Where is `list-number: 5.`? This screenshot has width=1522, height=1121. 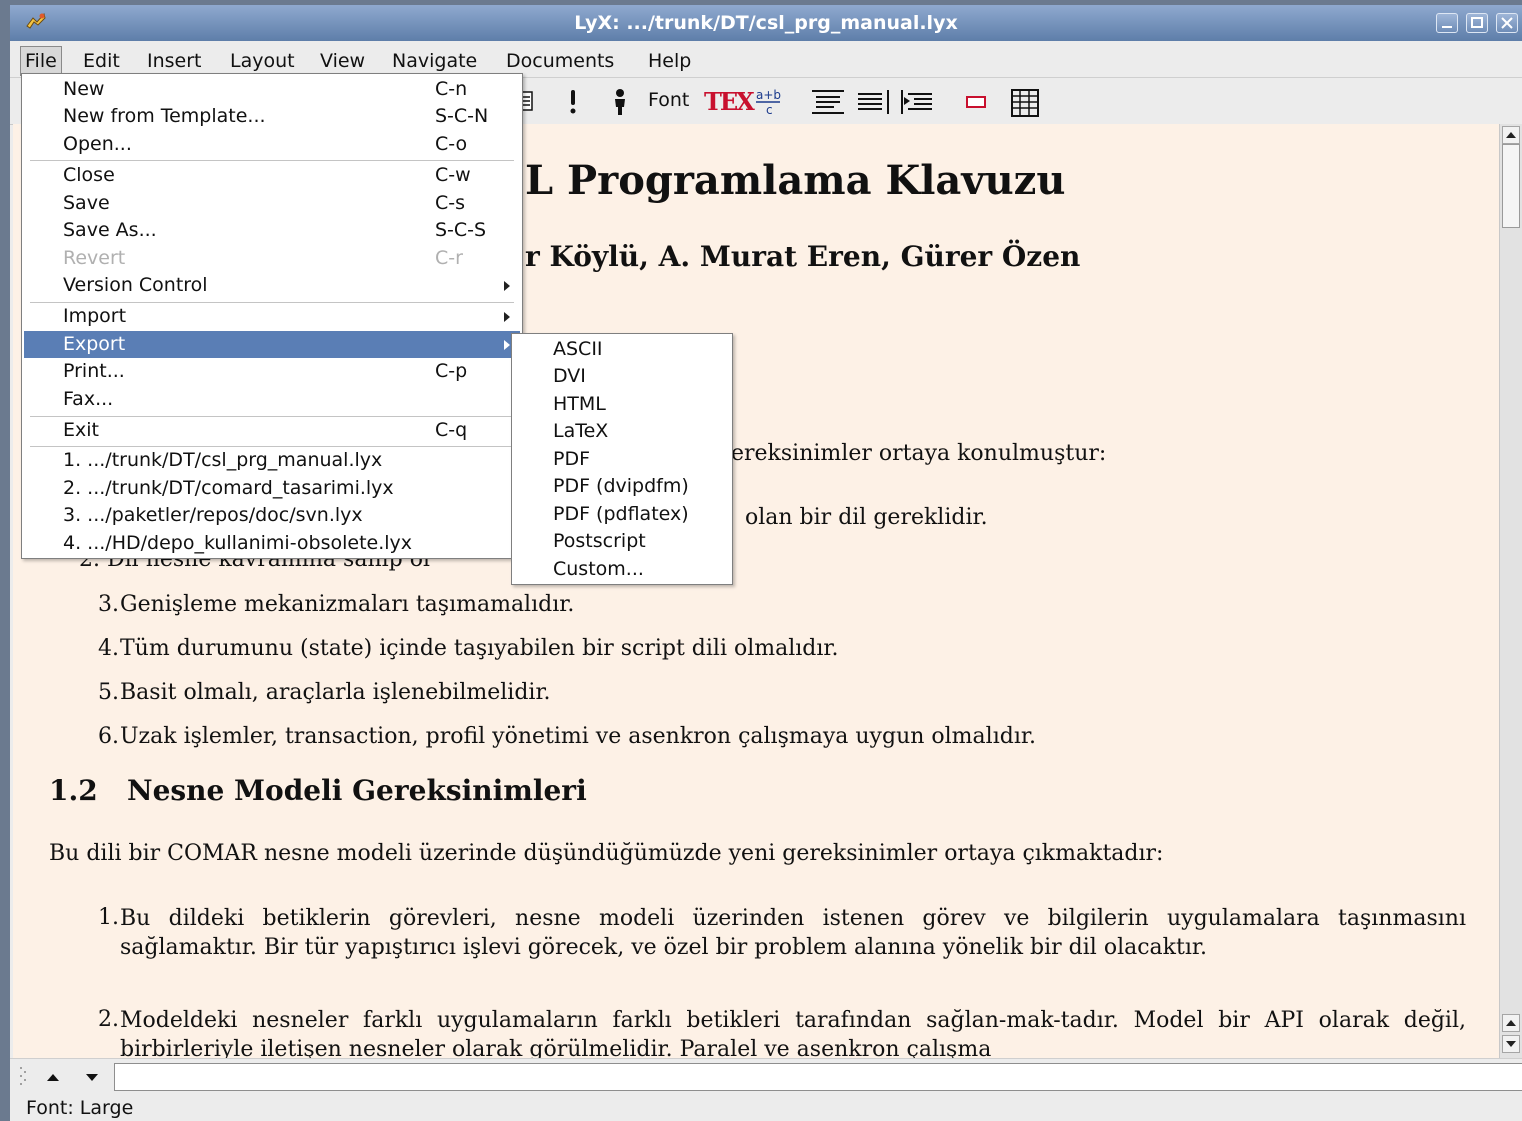
list-number: 5. is located at coordinates (108, 692).